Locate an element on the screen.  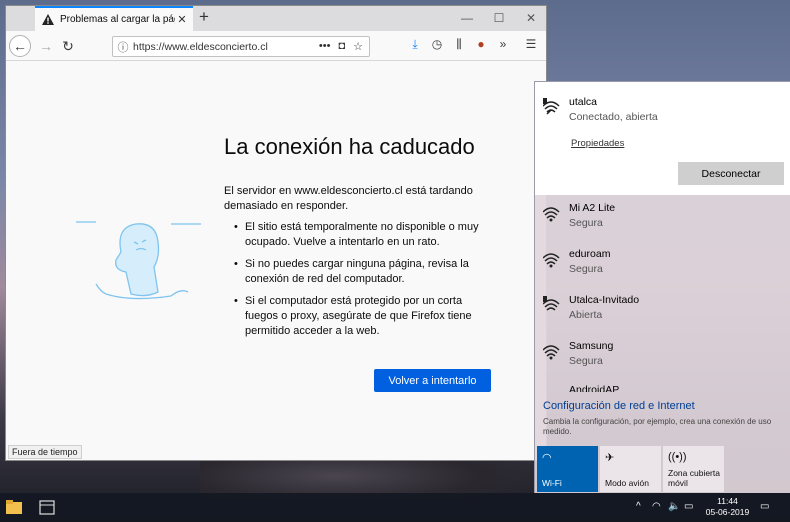
wifi-toggle-label: Wi-Fi is located at coordinates (552, 483).